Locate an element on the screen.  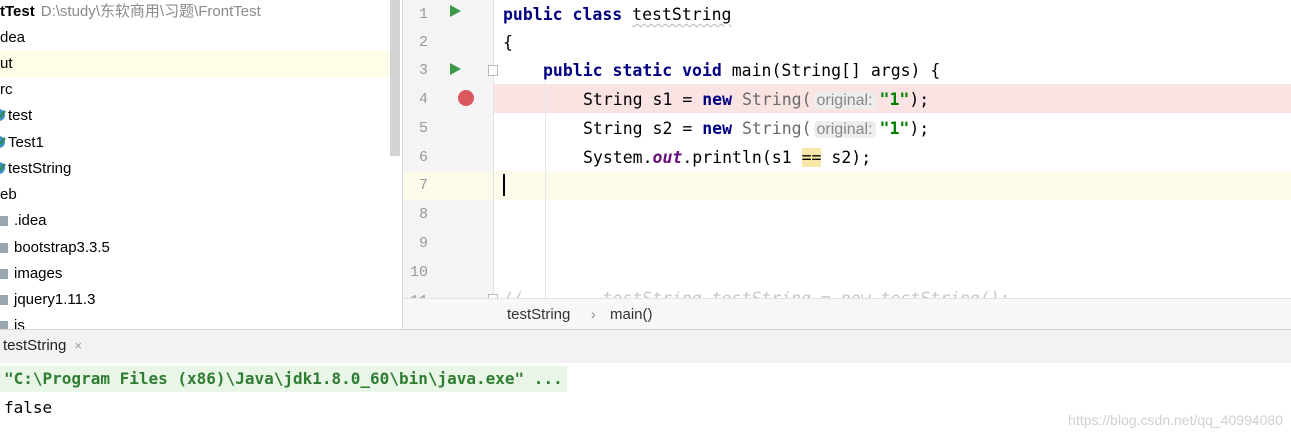
tree-item-src: rc is located at coordinates (6, 90).